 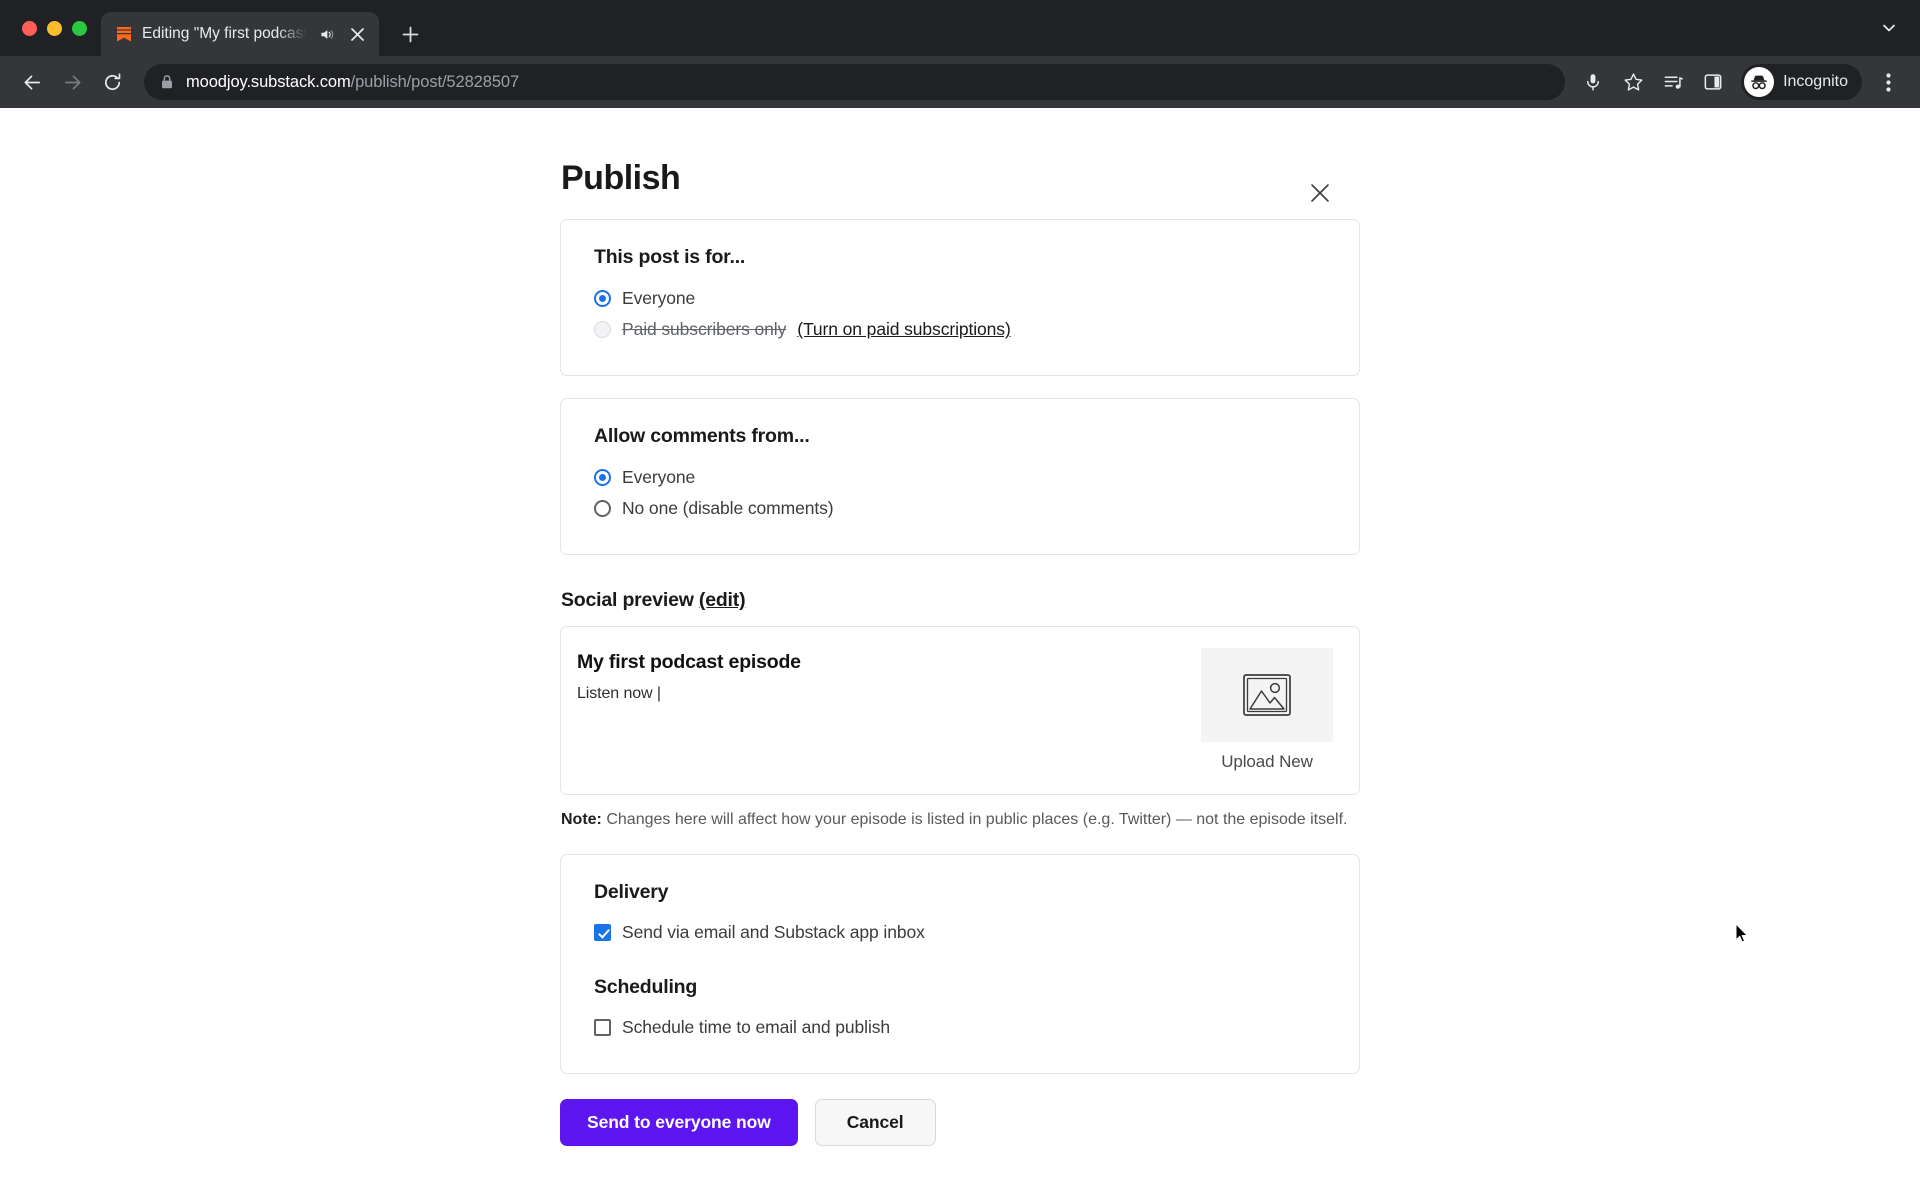 I want to click on send-to-everyone-now-button: Send to everyone now, so click(x=679, y=1122).